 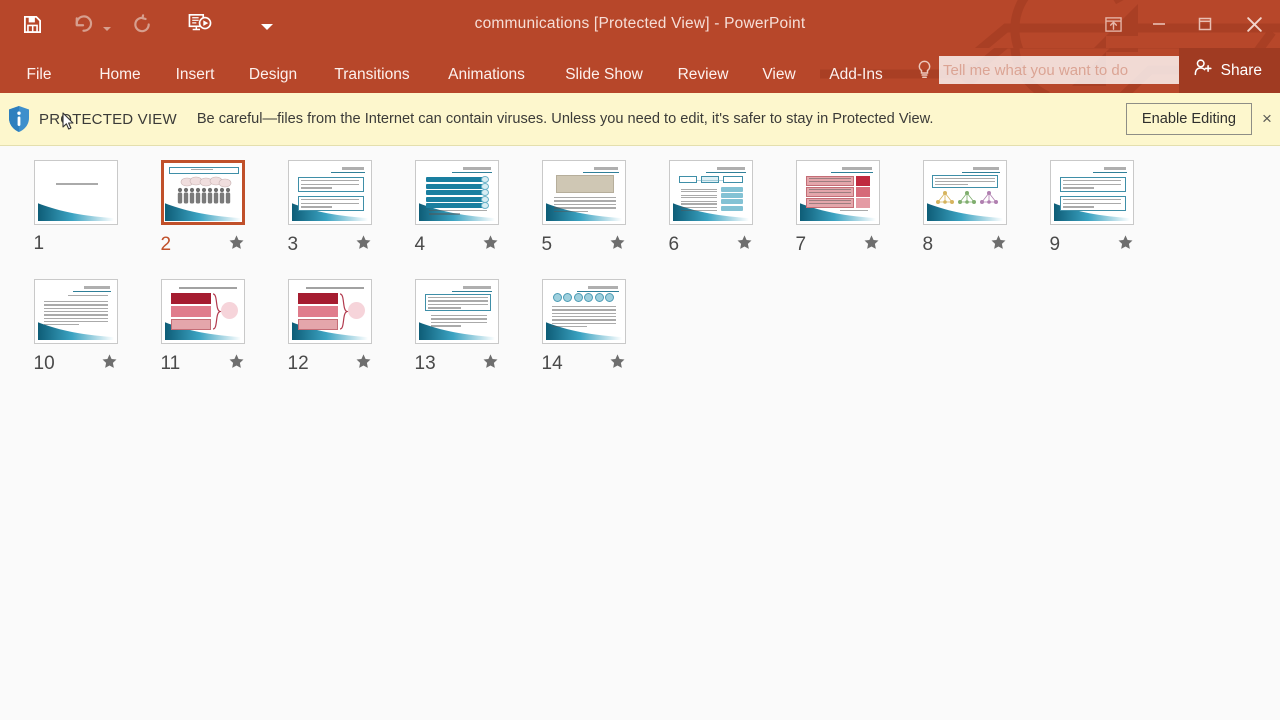 What do you see at coordinates (674, 244) in the screenshot?
I see `slide-number: 6` at bounding box center [674, 244].